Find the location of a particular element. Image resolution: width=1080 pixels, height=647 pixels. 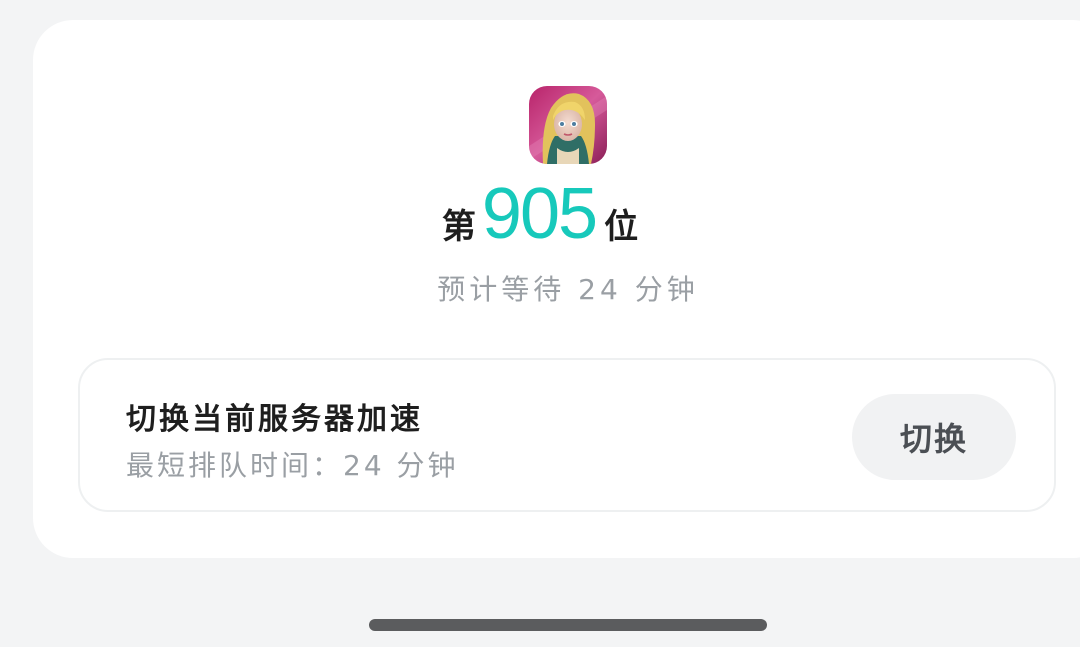

server-switch-title: 切换当前服务器加速 is located at coordinates (274, 419).